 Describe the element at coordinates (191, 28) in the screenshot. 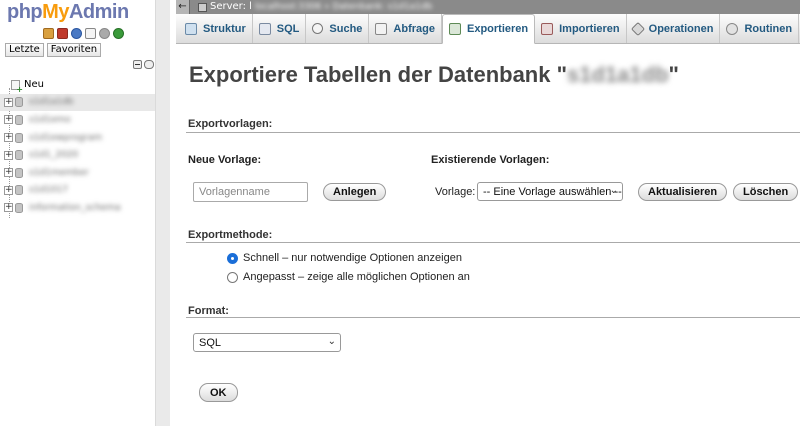

I see `structure-icon` at that location.